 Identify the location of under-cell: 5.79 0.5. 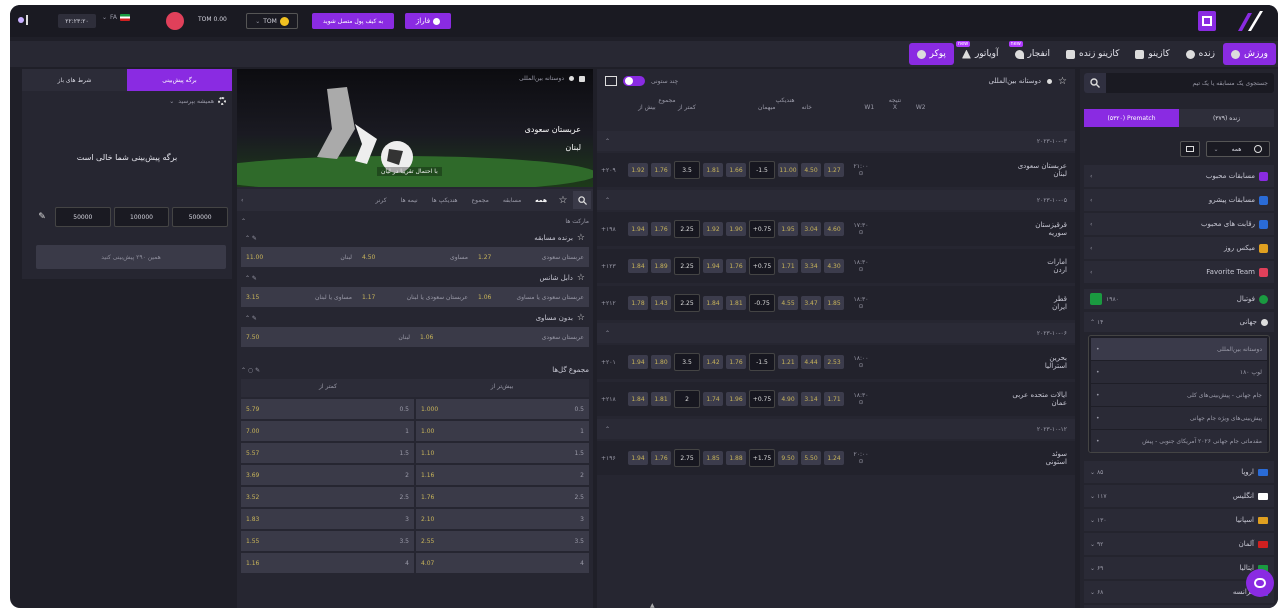
(327, 409).